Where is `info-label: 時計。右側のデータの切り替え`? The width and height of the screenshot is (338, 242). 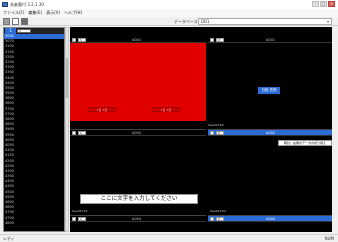 info-label: 時計。右側のデータの切り替え is located at coordinates (305, 143).